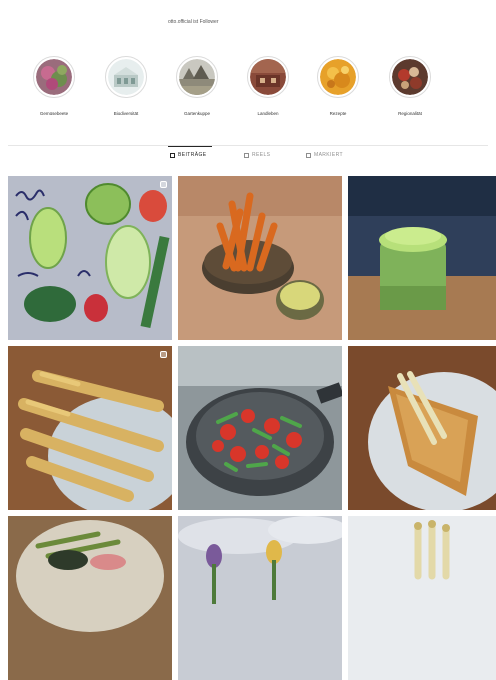 This screenshot has height=680, width=496. Describe the element at coordinates (261, 155) in the screenshot. I see `tab-label: REELS` at that location.